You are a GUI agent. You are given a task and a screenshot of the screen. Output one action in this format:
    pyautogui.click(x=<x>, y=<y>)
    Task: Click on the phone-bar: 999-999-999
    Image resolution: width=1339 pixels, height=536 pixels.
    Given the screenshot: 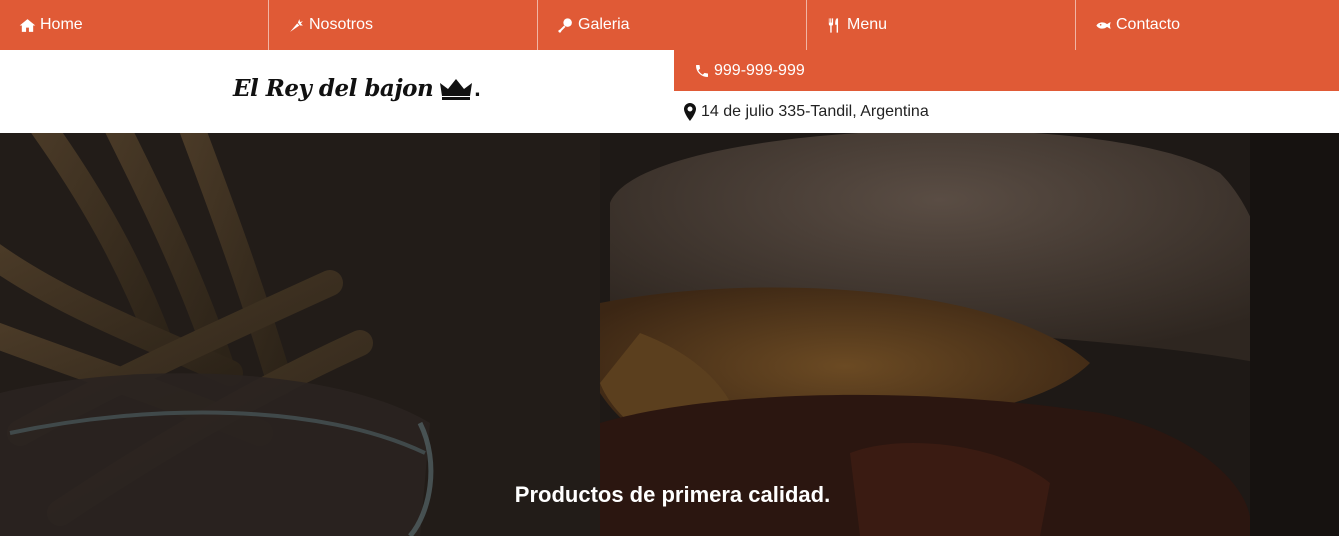 What is the action you would take?
    pyautogui.click(x=1006, y=70)
    